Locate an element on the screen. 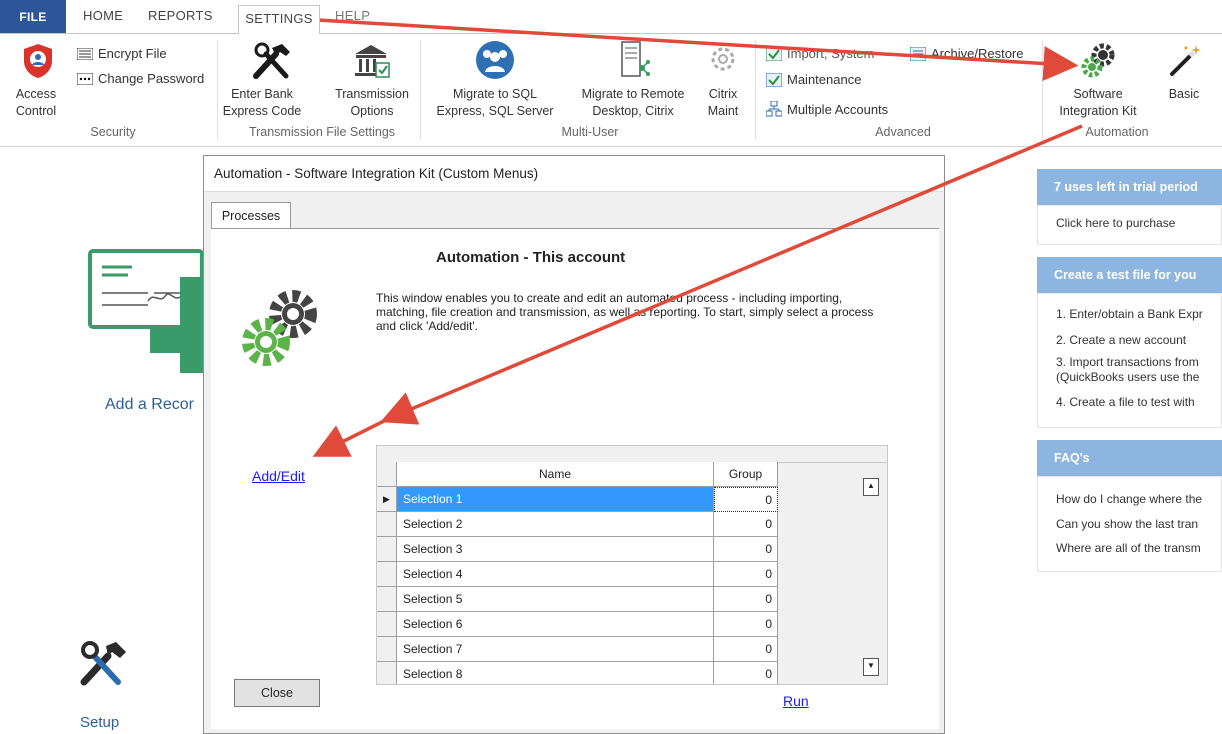 Image resolution: width=1222 pixels, height=734 pixels. table-row: Selection 60 is located at coordinates (579, 624).